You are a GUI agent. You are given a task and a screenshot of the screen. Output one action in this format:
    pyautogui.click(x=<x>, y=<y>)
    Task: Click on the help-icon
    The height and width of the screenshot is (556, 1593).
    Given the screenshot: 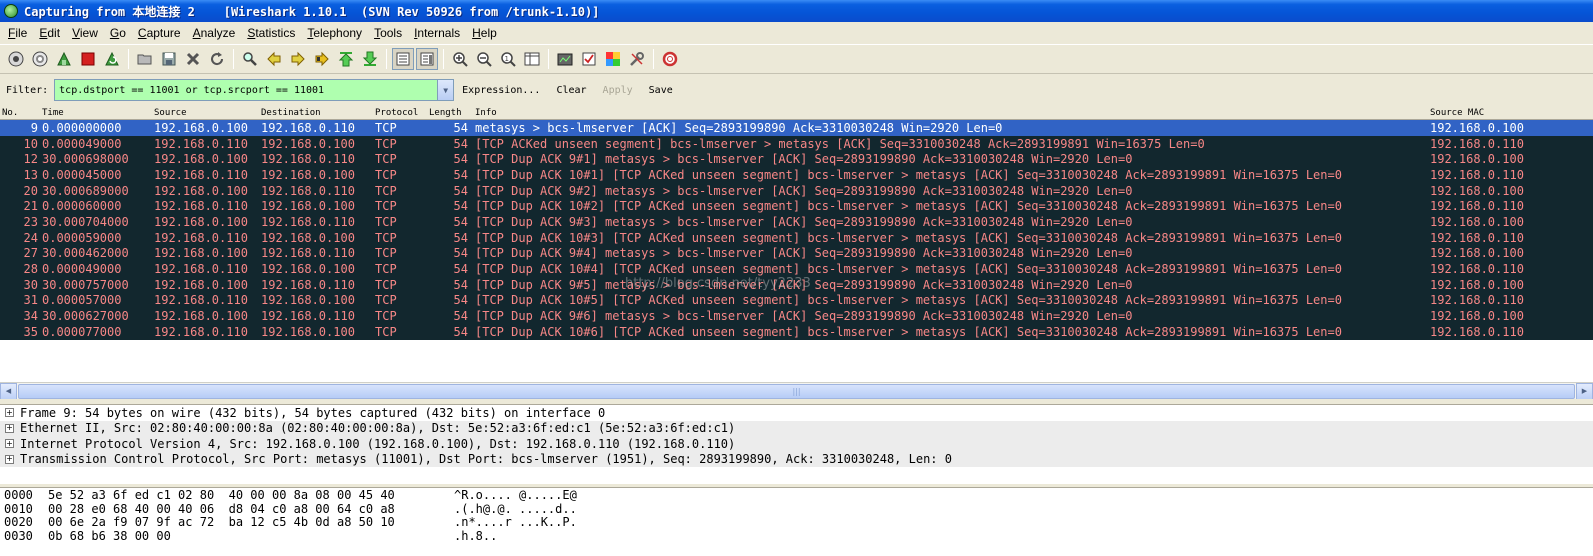 What is the action you would take?
    pyautogui.click(x=670, y=59)
    